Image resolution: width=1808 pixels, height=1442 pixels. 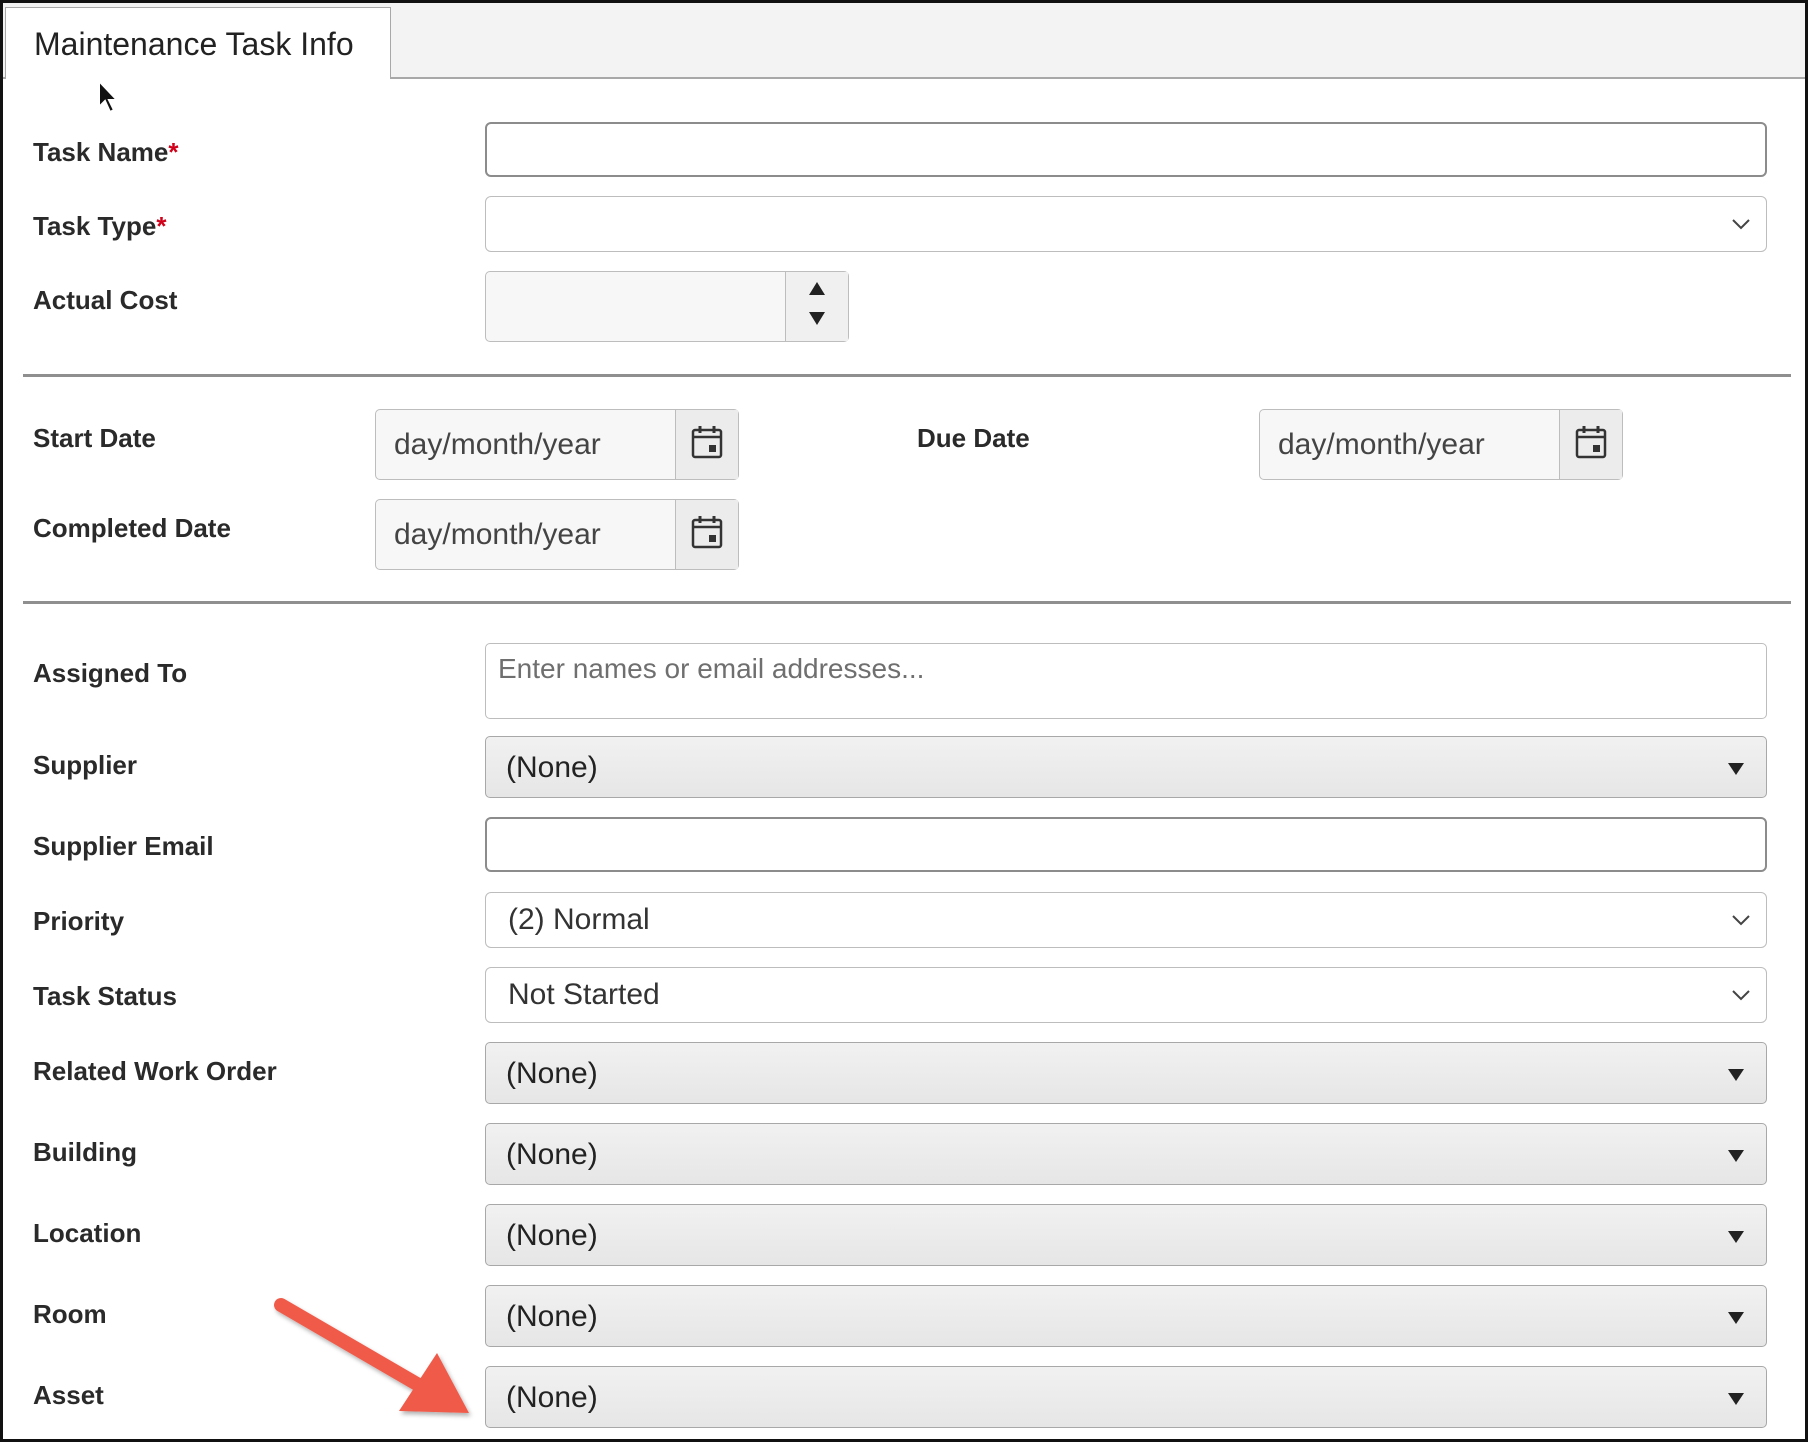 What do you see at coordinates (1126, 149) in the screenshot?
I see `task-name-input` at bounding box center [1126, 149].